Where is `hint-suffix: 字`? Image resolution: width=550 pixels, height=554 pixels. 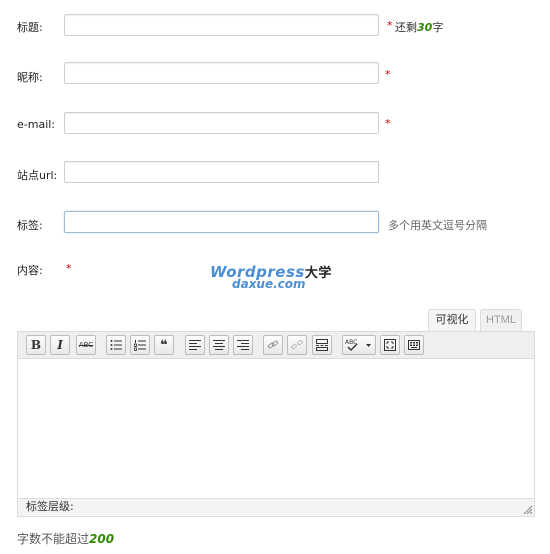 hint-suffix: 字 is located at coordinates (438, 27).